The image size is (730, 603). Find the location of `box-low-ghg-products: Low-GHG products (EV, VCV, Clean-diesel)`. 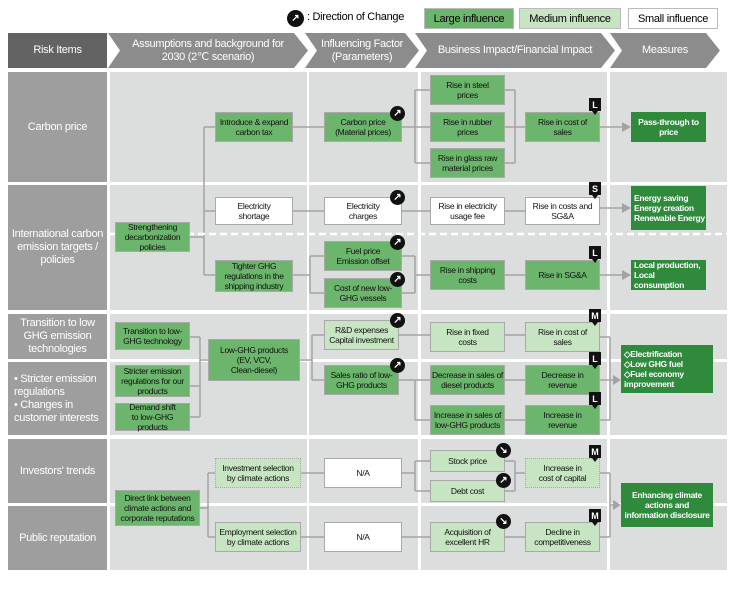

box-low-ghg-products: Low-GHG products (EV, VCV, Clean-diesel) is located at coordinates (254, 360).